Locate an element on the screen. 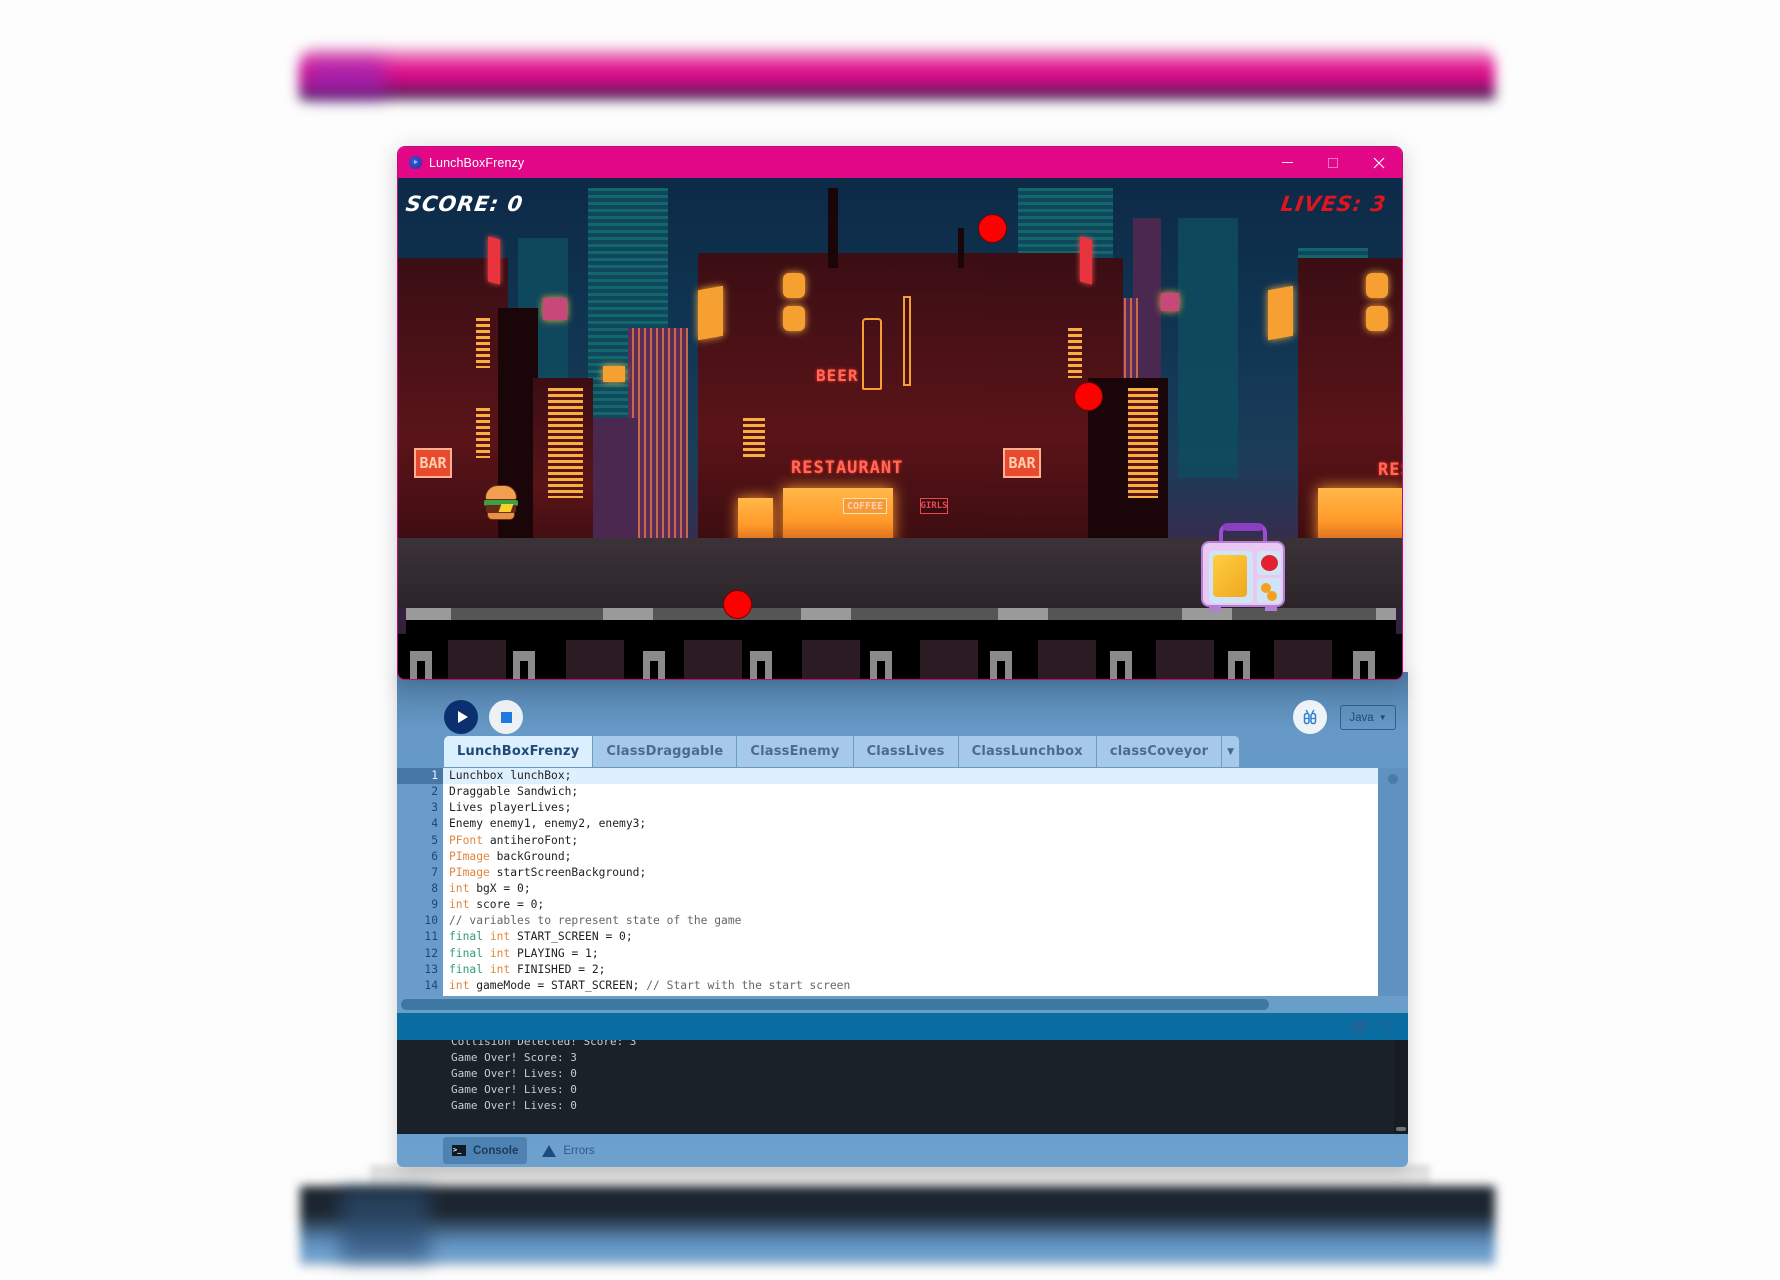  token: antiheroFont; is located at coordinates (531, 840).